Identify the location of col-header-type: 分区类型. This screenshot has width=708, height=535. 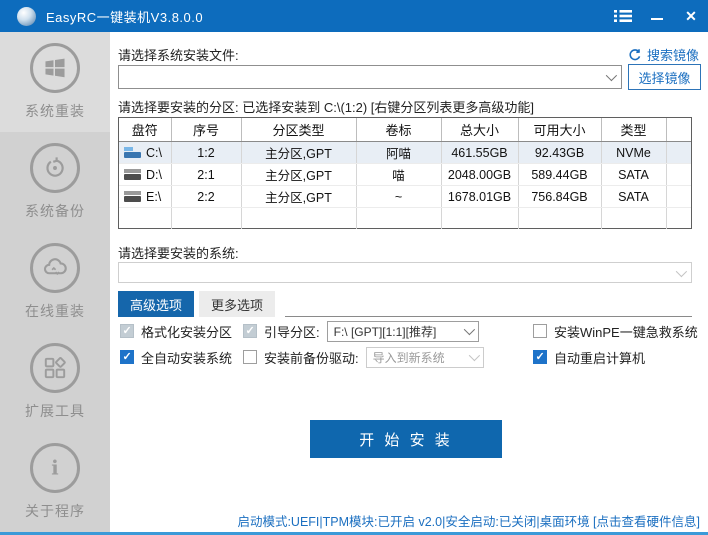
(299, 130).